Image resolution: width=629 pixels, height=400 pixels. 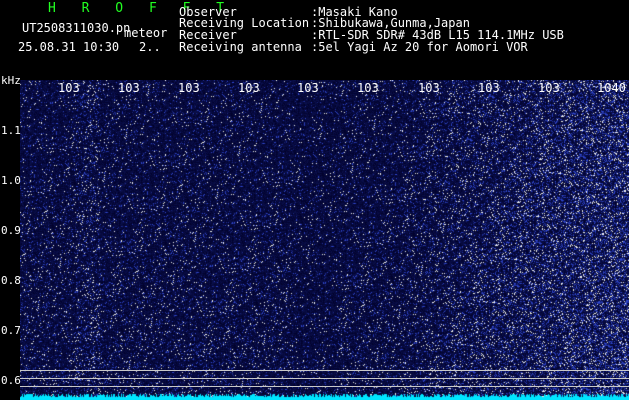 I want to click on y-tick-6: 0.6, so click(x=11, y=380).